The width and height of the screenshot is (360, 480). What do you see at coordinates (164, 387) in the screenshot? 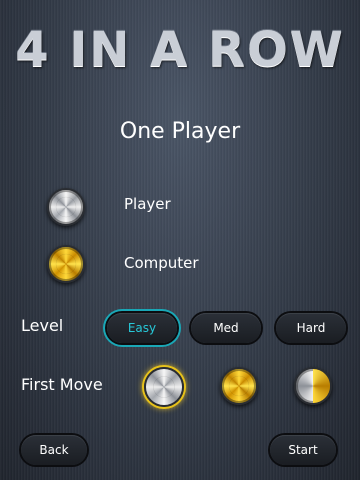
I see `first-move-player-button` at bounding box center [164, 387].